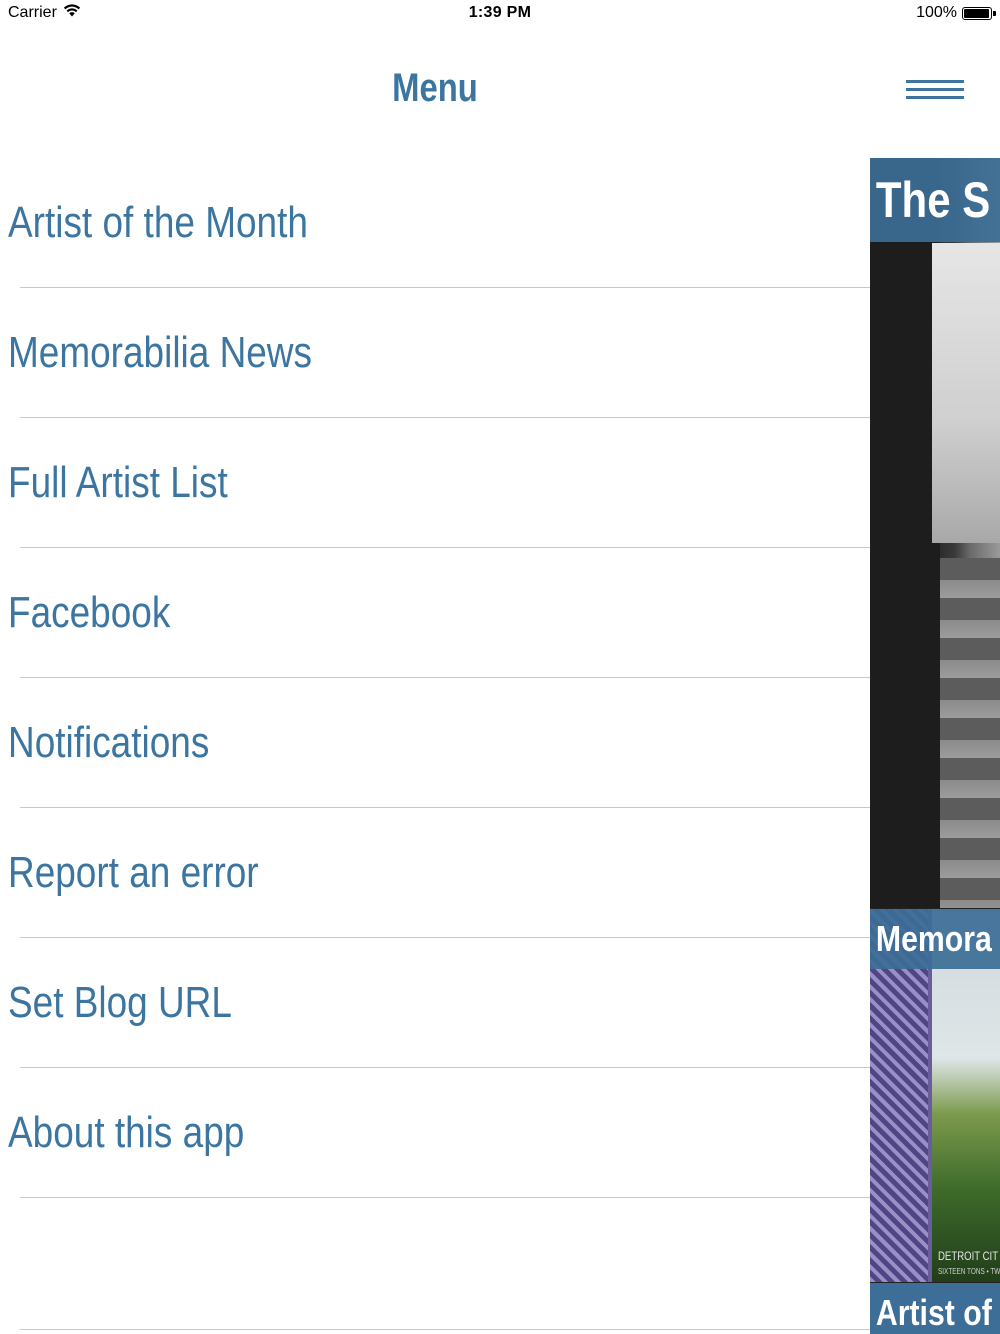 This screenshot has width=1000, height=1334. I want to click on menu-item-about-this-app: About this app, so click(435, 1133).